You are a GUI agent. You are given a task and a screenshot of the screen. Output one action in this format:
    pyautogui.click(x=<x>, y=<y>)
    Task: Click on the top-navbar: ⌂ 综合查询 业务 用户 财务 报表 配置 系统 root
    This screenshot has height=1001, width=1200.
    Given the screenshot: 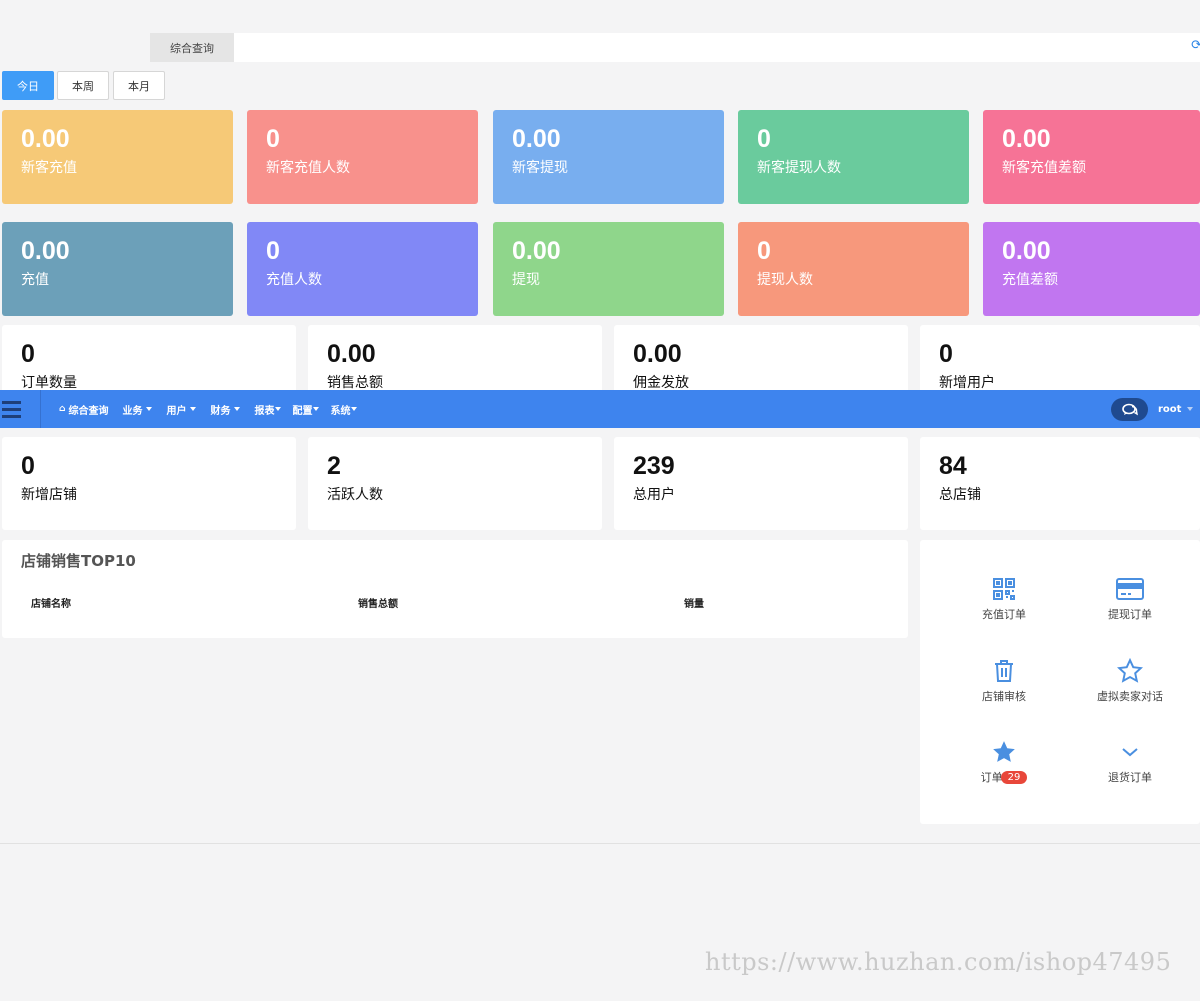 What is the action you would take?
    pyautogui.click(x=600, y=409)
    